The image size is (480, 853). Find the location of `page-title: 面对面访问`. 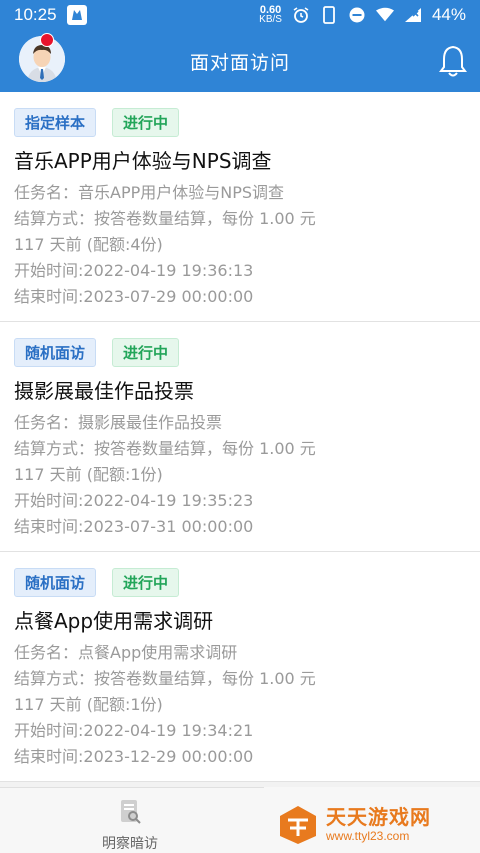

page-title: 面对面访问 is located at coordinates (239, 62).